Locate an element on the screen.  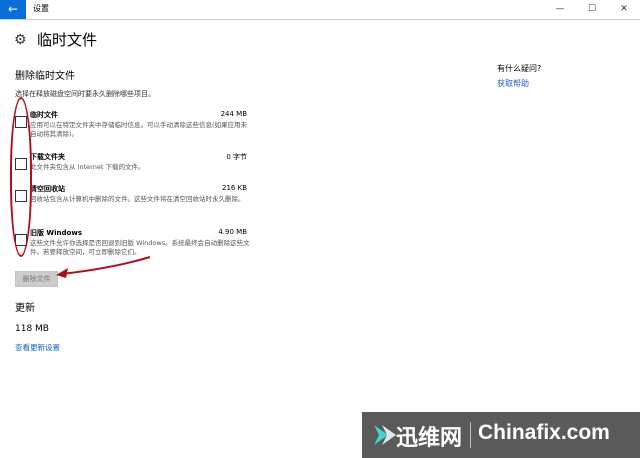
update-section-heading: 更新 is located at coordinates (25, 308).